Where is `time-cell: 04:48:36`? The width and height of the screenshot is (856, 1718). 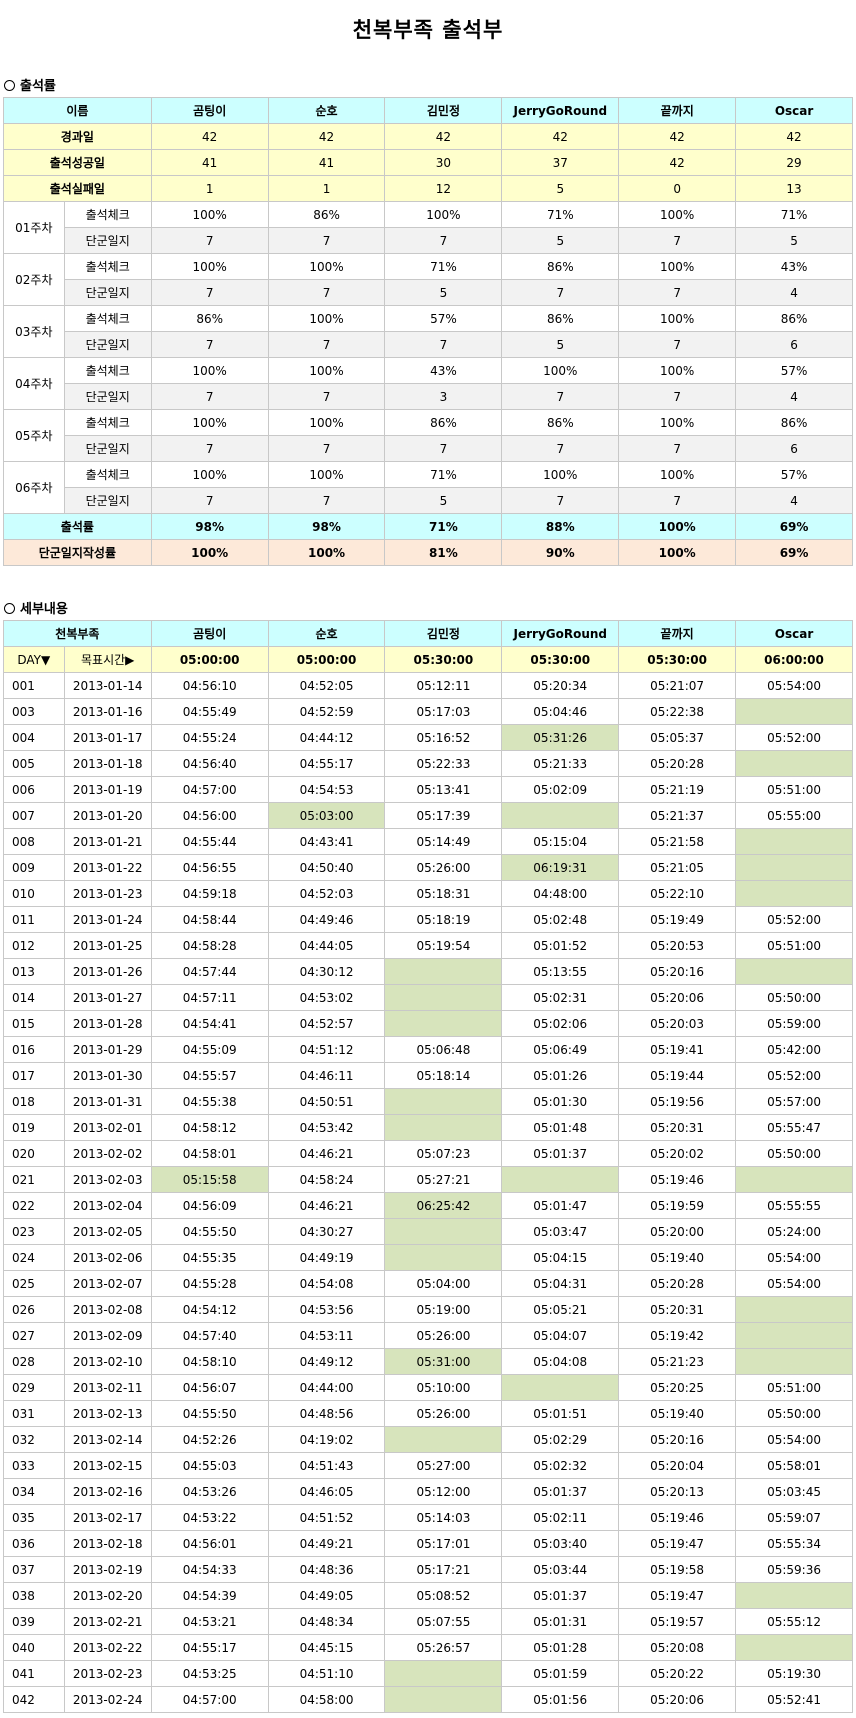 time-cell: 04:48:36 is located at coordinates (326, 1569).